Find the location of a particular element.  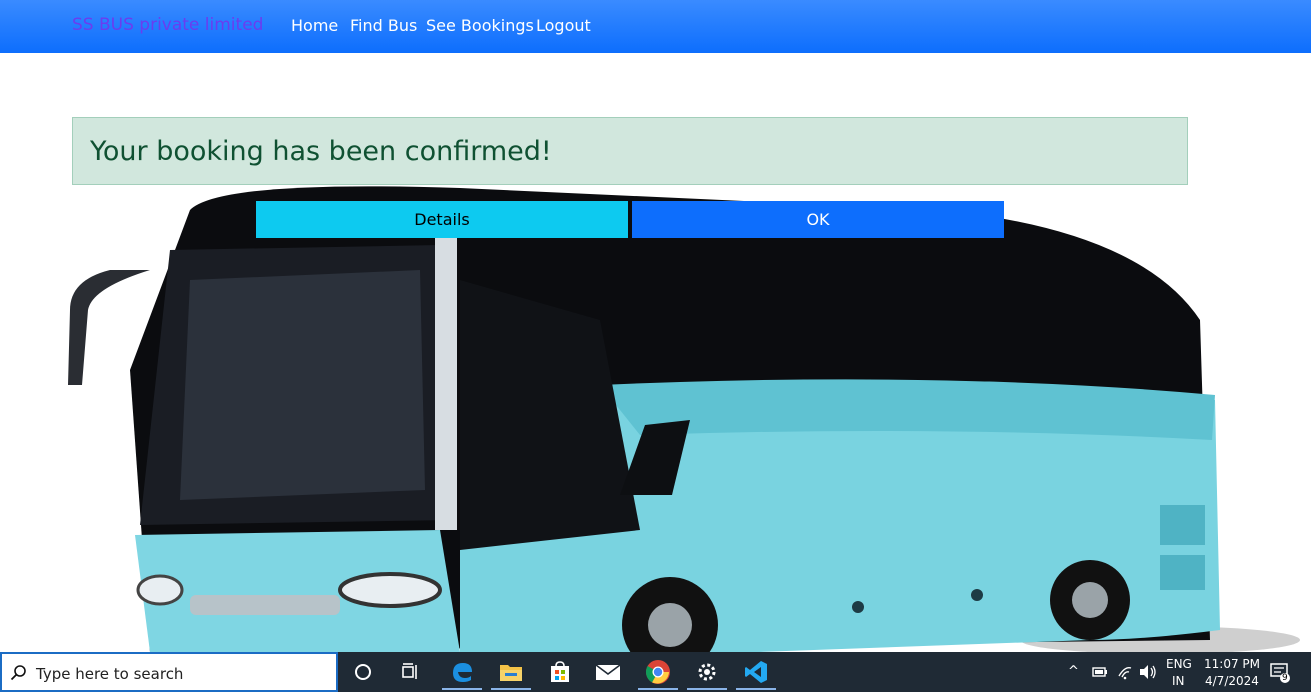

vscode-icon is located at coordinates (756, 674).